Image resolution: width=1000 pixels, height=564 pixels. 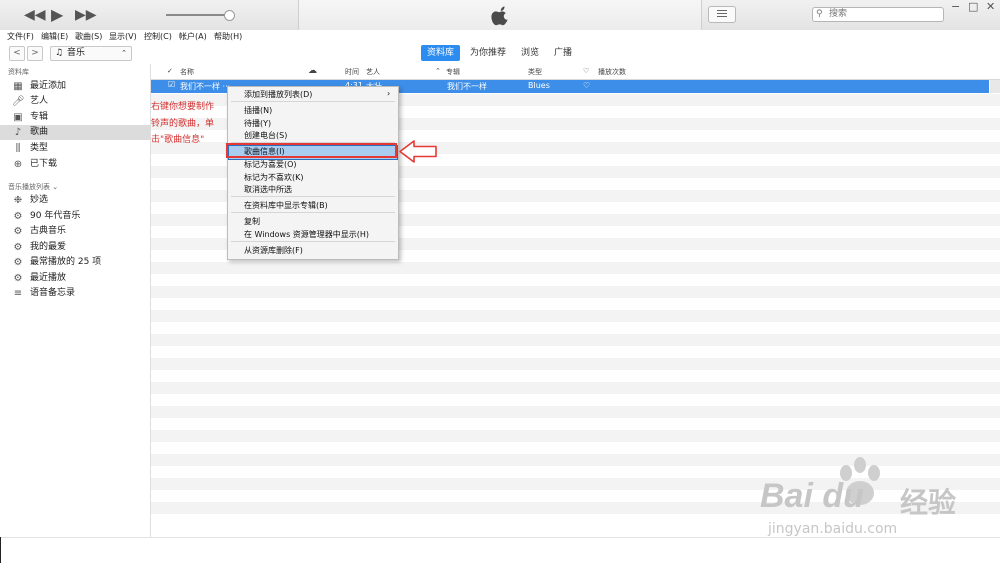 I want to click on sidebar-item-label: 艺人, so click(x=39, y=101).